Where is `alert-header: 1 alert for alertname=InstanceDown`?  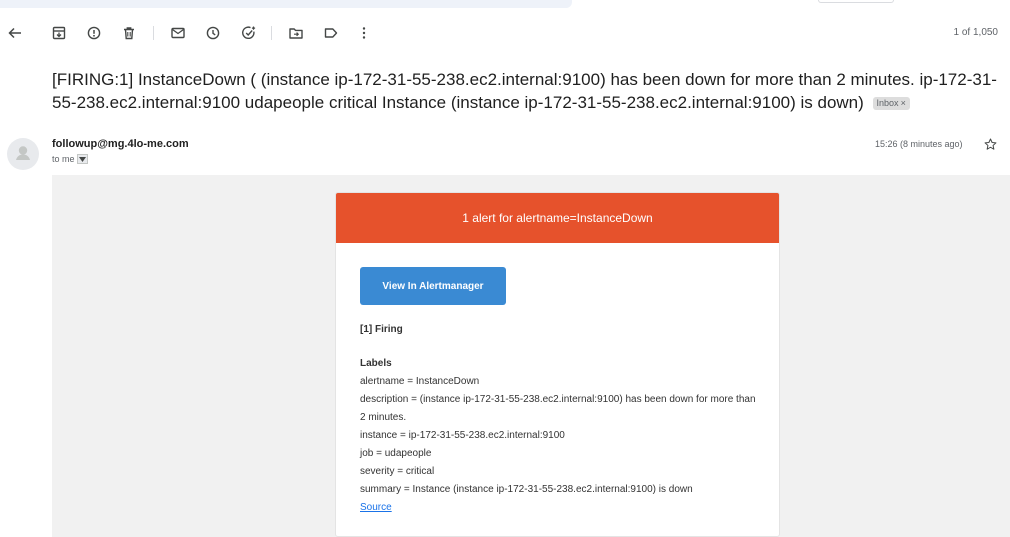 alert-header: 1 alert for alertname=InstanceDown is located at coordinates (557, 218).